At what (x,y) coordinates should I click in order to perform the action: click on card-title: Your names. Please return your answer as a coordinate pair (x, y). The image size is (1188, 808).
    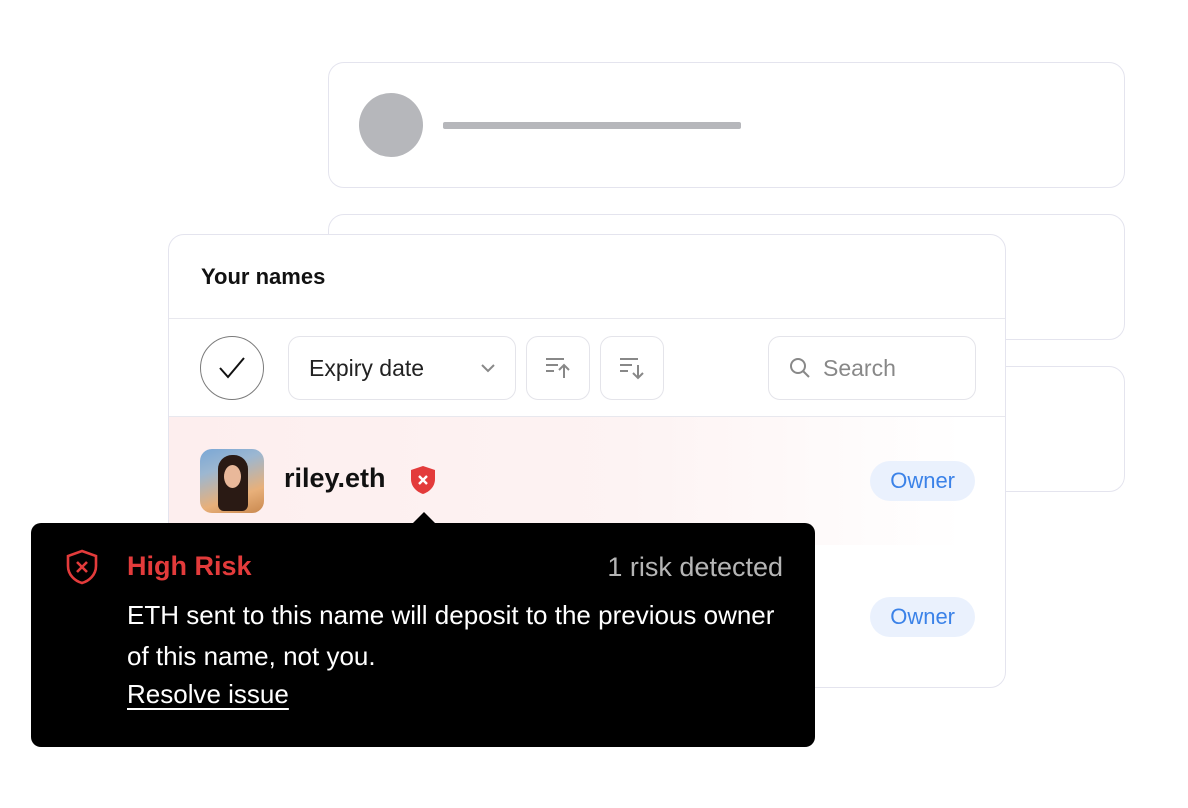
    Looking at the image, I should click on (263, 276).